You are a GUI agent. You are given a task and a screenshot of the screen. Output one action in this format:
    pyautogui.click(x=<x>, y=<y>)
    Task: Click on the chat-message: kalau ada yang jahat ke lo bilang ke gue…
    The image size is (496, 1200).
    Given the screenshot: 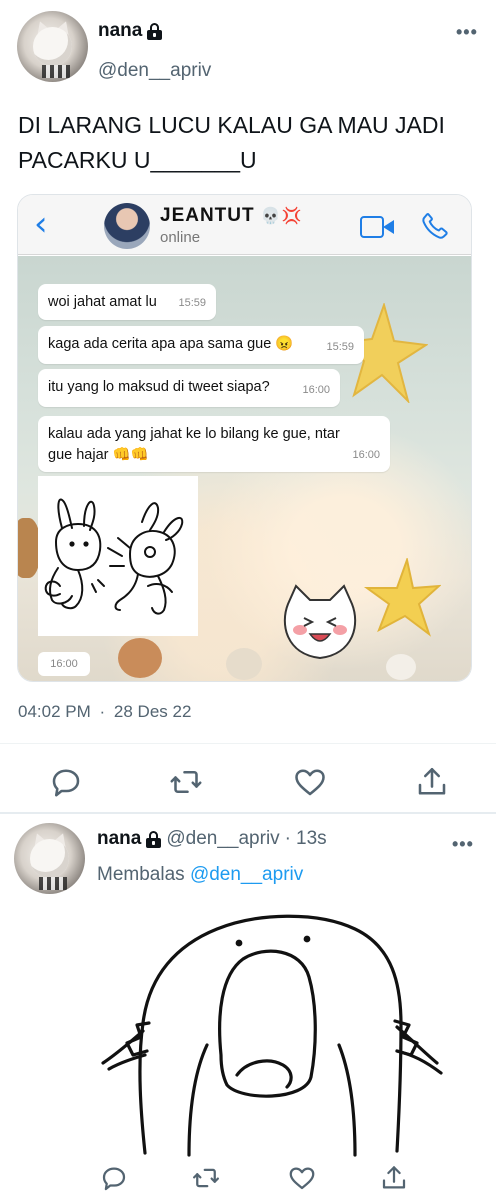 What is the action you would take?
    pyautogui.click(x=214, y=444)
    